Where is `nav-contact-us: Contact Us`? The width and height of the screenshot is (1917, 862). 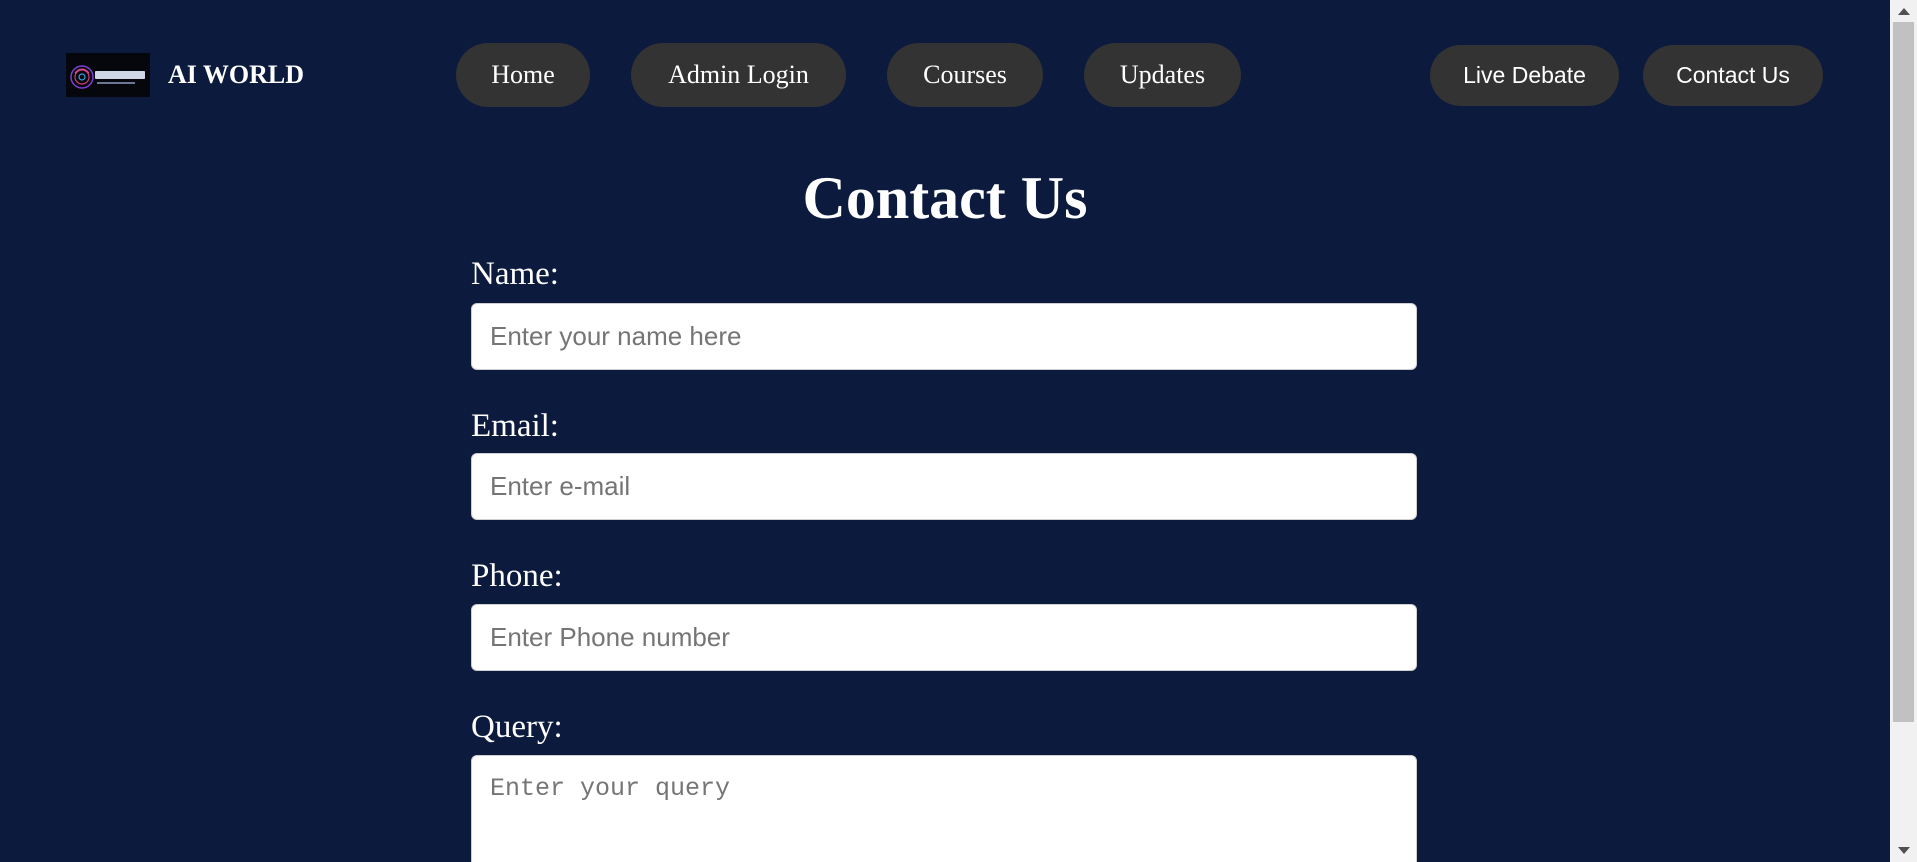 nav-contact-us: Contact Us is located at coordinates (1733, 75).